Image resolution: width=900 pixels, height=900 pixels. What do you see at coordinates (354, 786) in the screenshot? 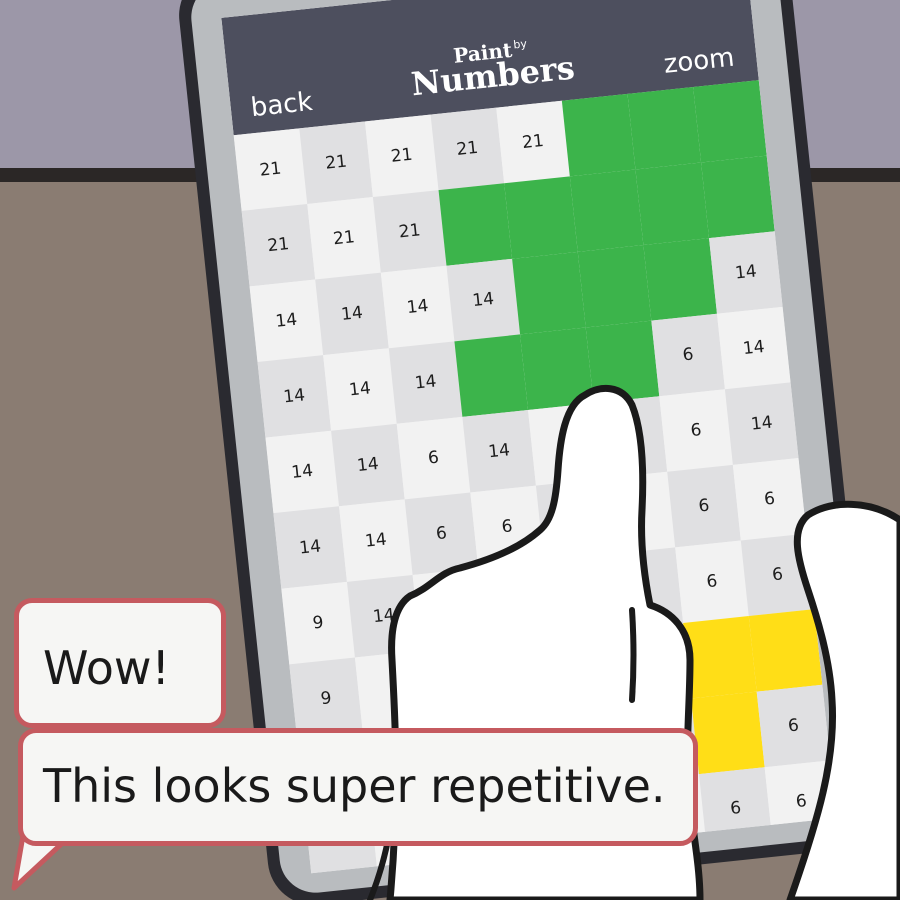
I see `speech-text-repetitive: This looks super repetitive.` at bounding box center [354, 786].